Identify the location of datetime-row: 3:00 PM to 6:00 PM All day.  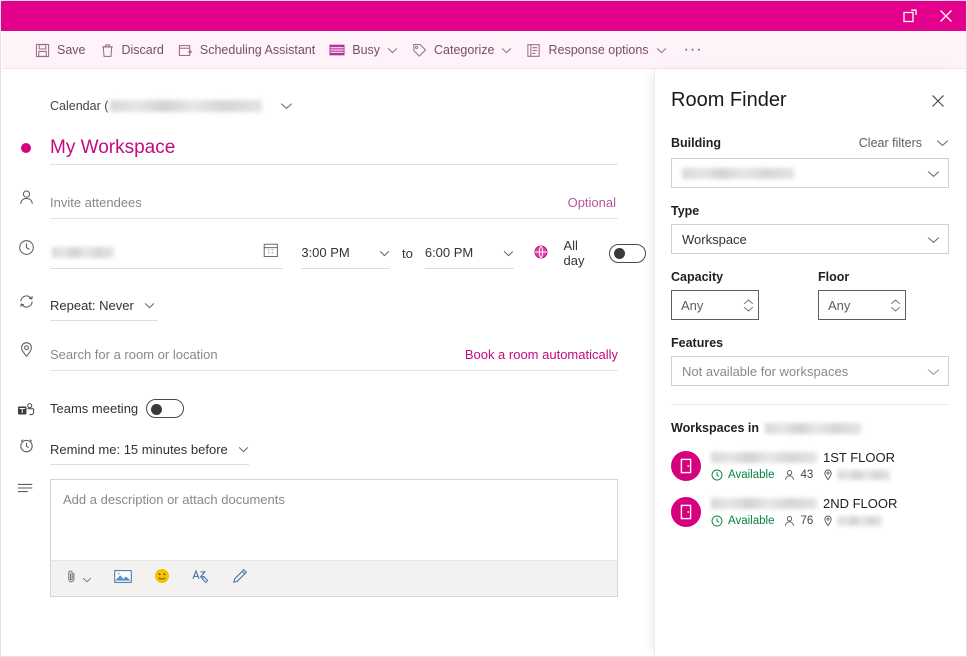
(324, 253).